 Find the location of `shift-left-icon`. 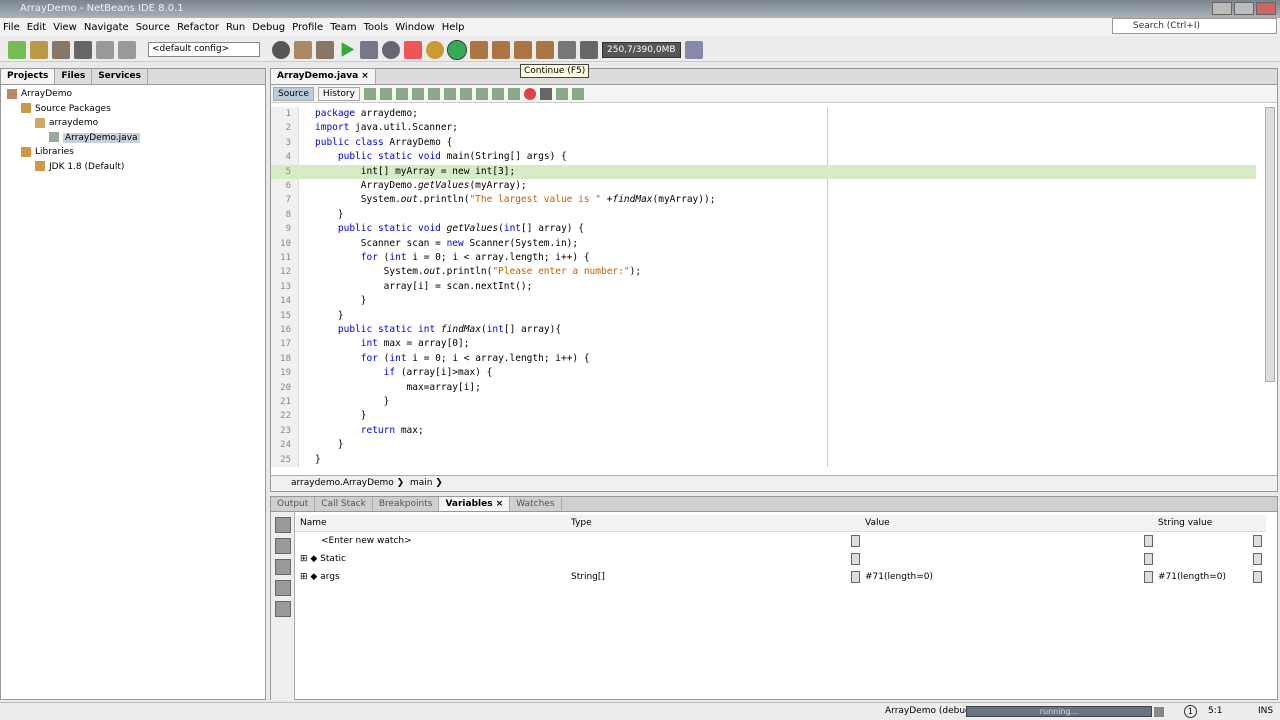

shift-left-icon is located at coordinates (497, 93).